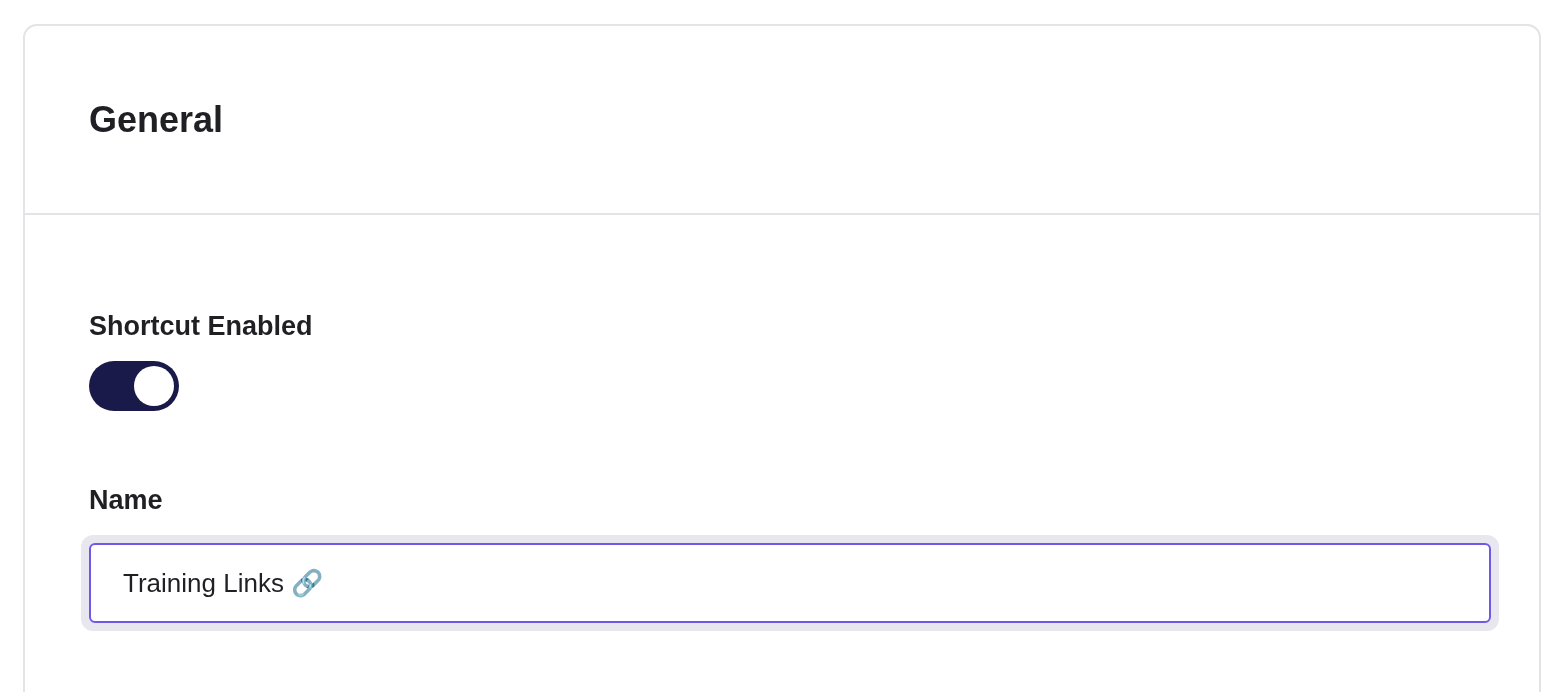 This screenshot has height=692, width=1564. I want to click on toggle-switch, so click(134, 386).